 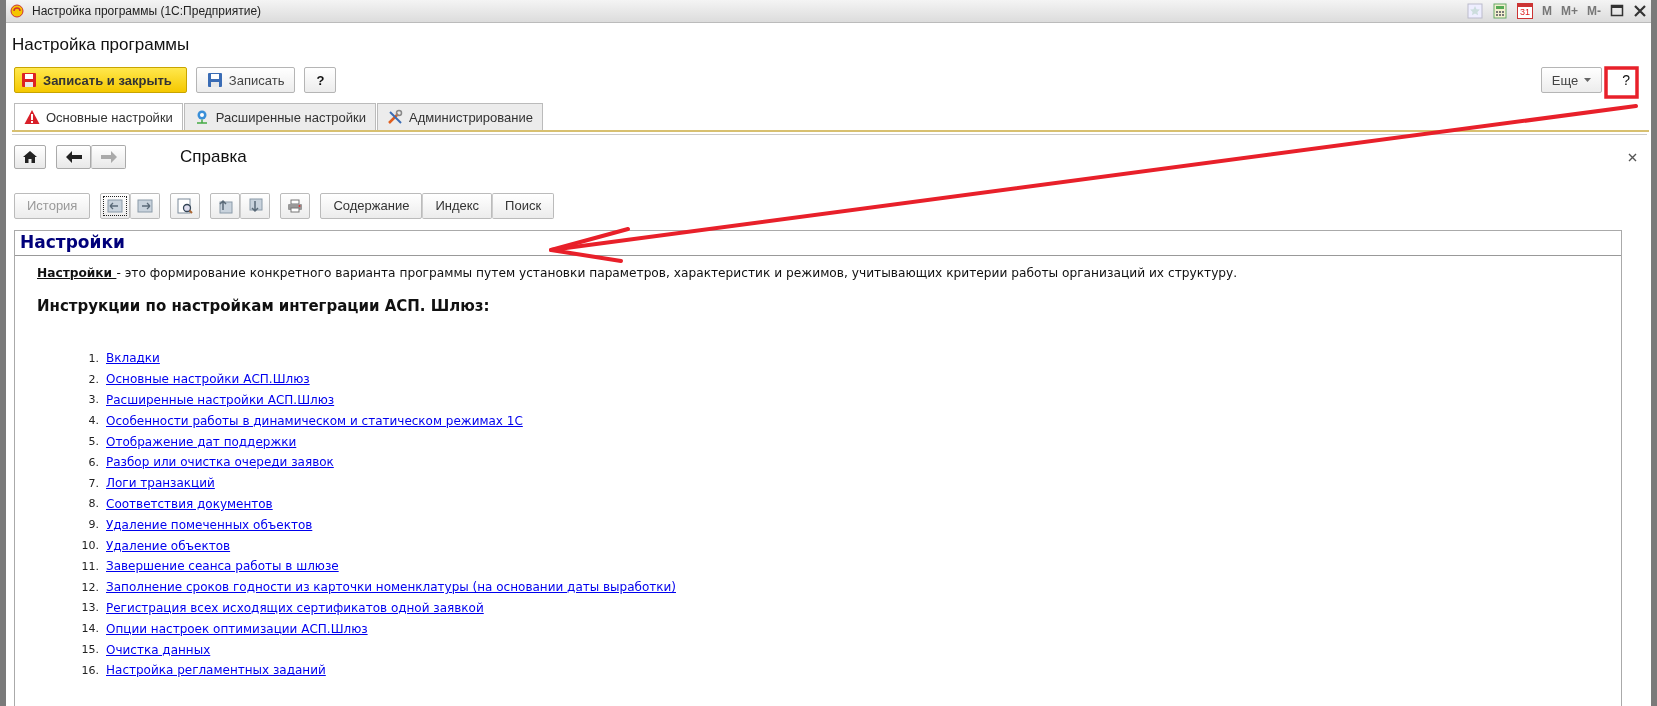 I want to click on list-number: 3., so click(x=93, y=400).